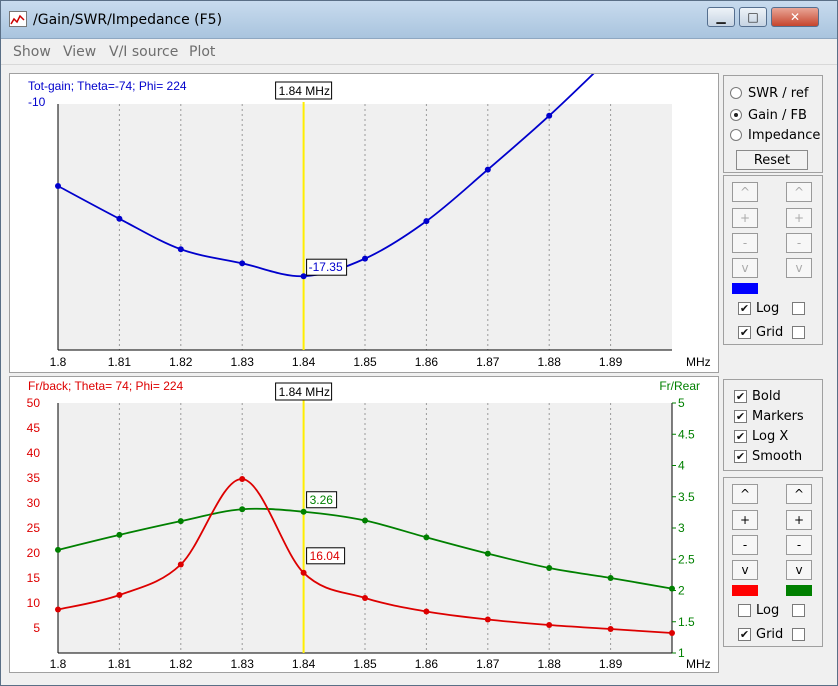 This screenshot has width=838, height=686. Describe the element at coordinates (686, 497) in the screenshot. I see `fb-right-tick-label: 3.5` at that location.